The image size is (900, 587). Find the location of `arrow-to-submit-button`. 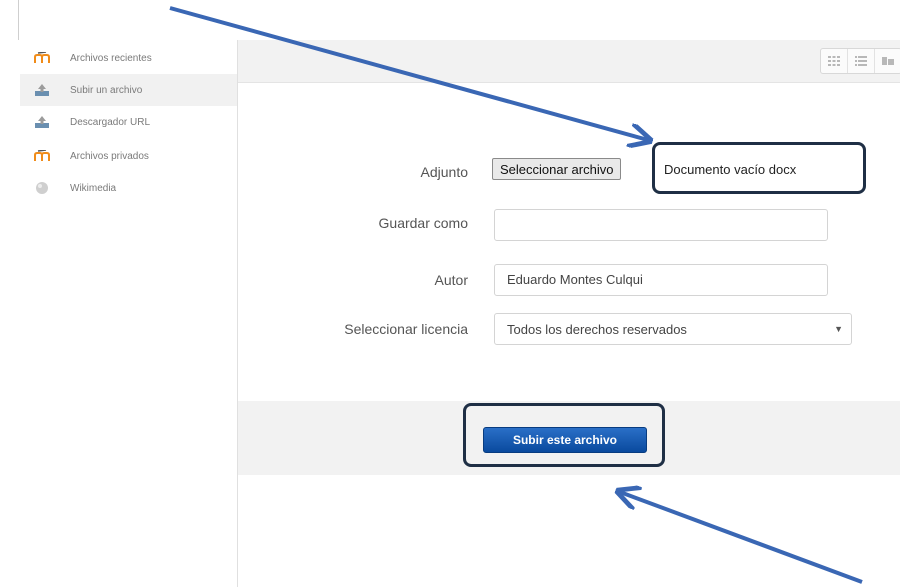

arrow-to-submit-button is located at coordinates (741, 538).